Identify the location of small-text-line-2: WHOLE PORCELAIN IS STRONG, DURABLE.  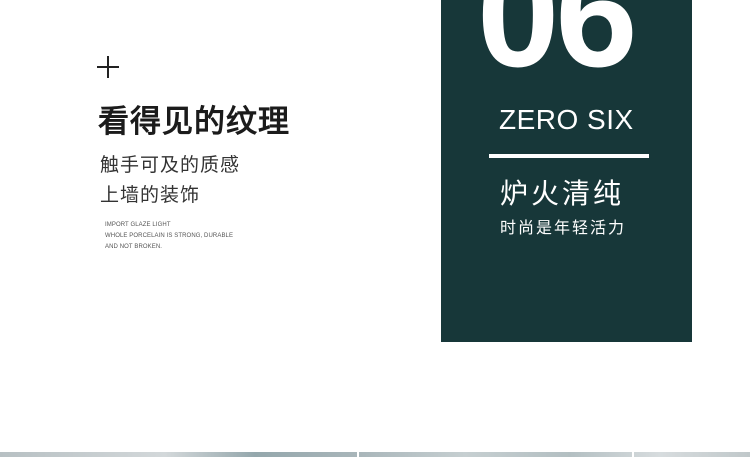
(169, 236).